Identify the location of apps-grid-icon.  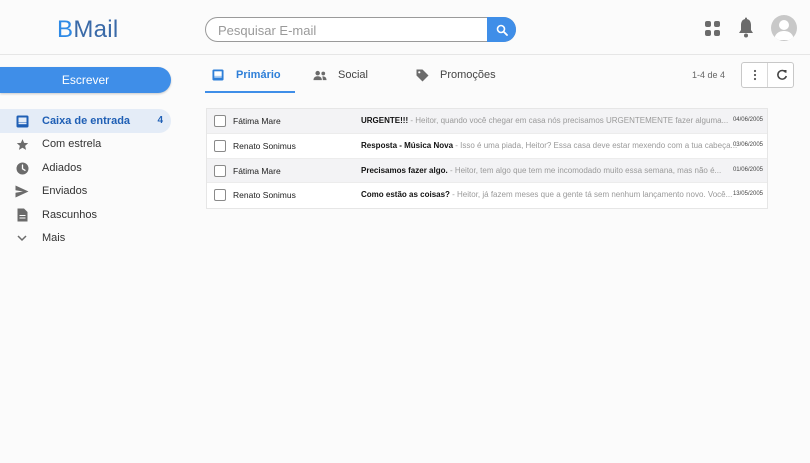
(712, 28).